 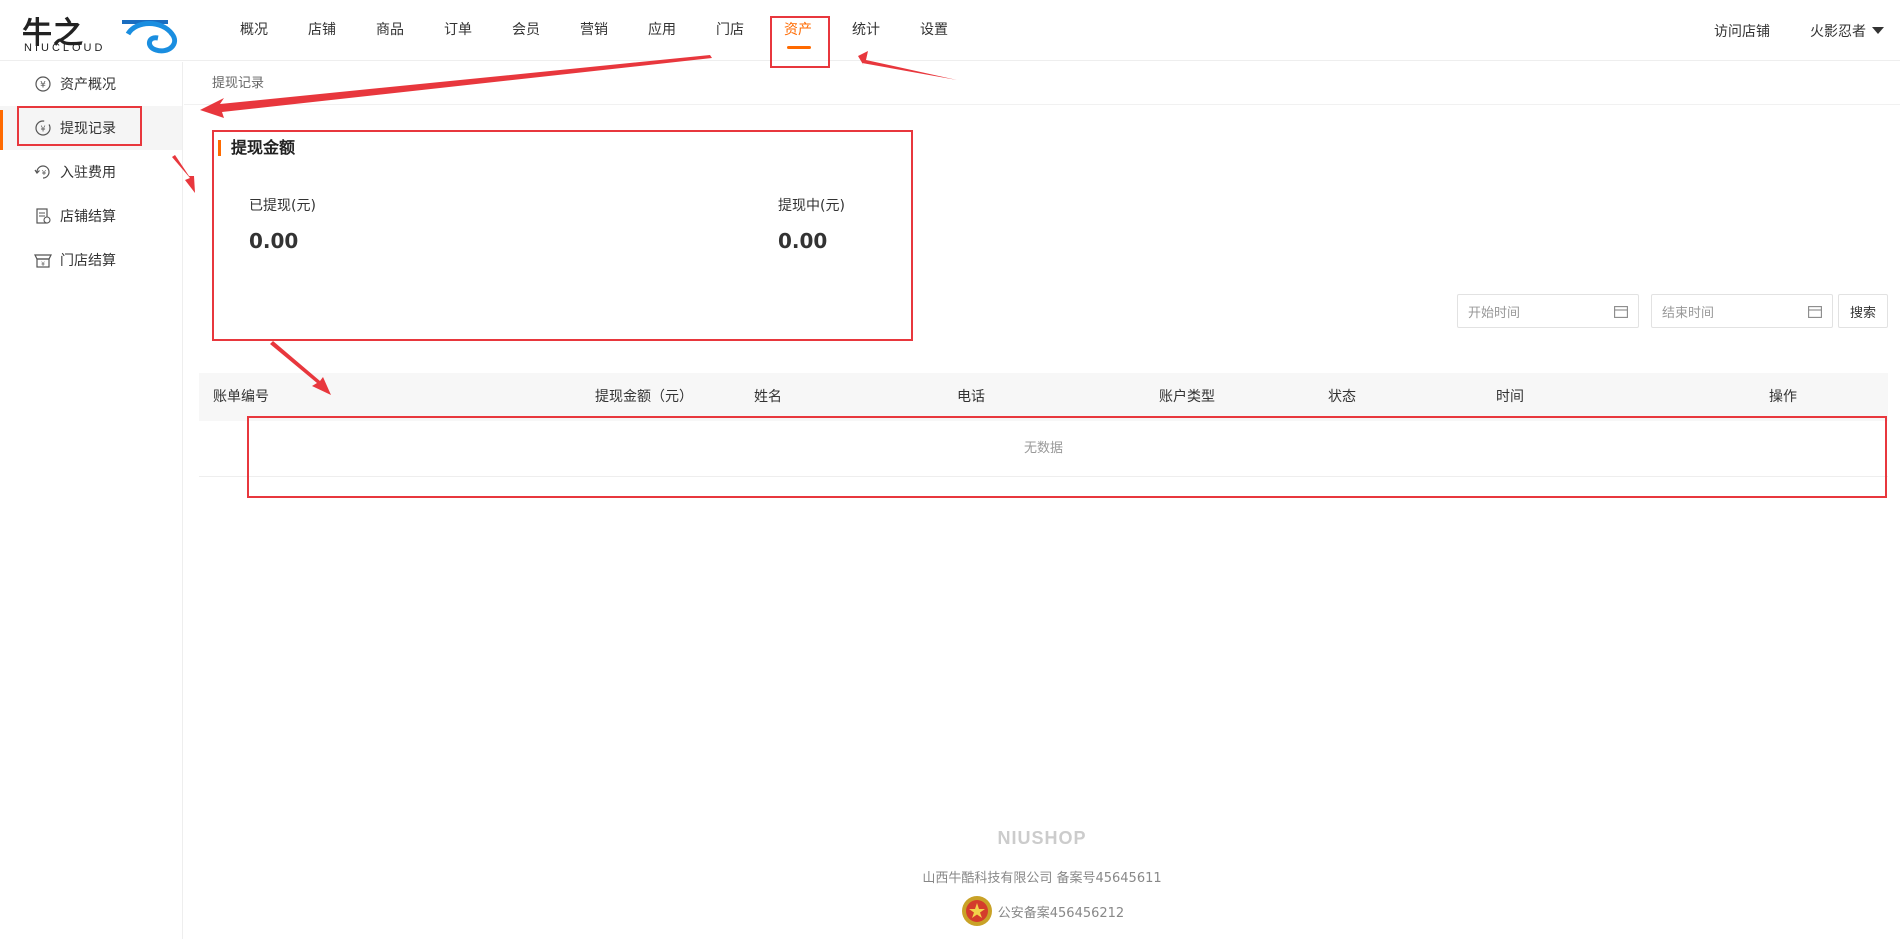 What do you see at coordinates (1742, 31) in the screenshot?
I see `visit-store-link: 访问店铺` at bounding box center [1742, 31].